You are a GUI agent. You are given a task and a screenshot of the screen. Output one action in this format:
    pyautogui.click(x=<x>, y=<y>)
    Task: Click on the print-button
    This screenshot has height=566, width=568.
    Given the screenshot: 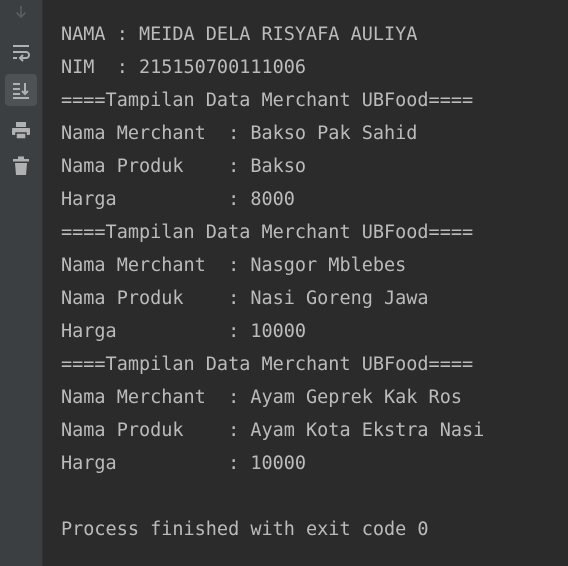 What is the action you would take?
    pyautogui.click(x=21, y=130)
    